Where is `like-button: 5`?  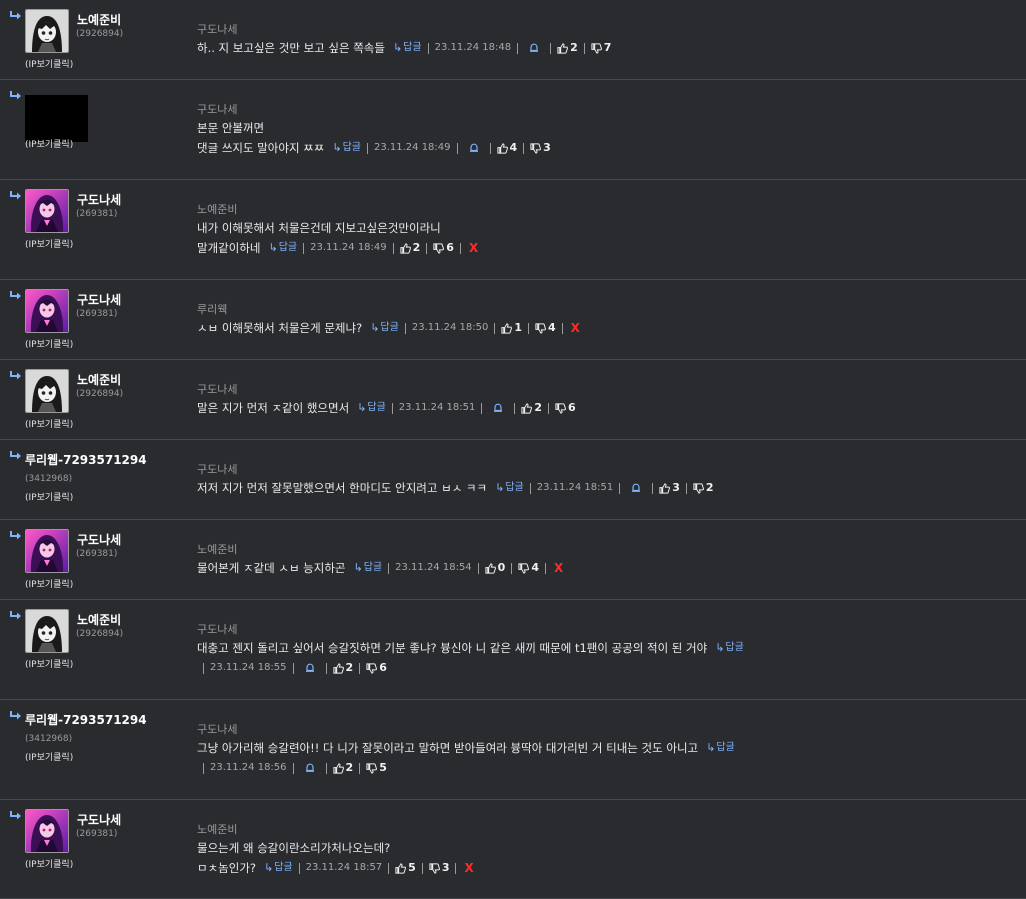 like-button: 5 is located at coordinates (405, 868).